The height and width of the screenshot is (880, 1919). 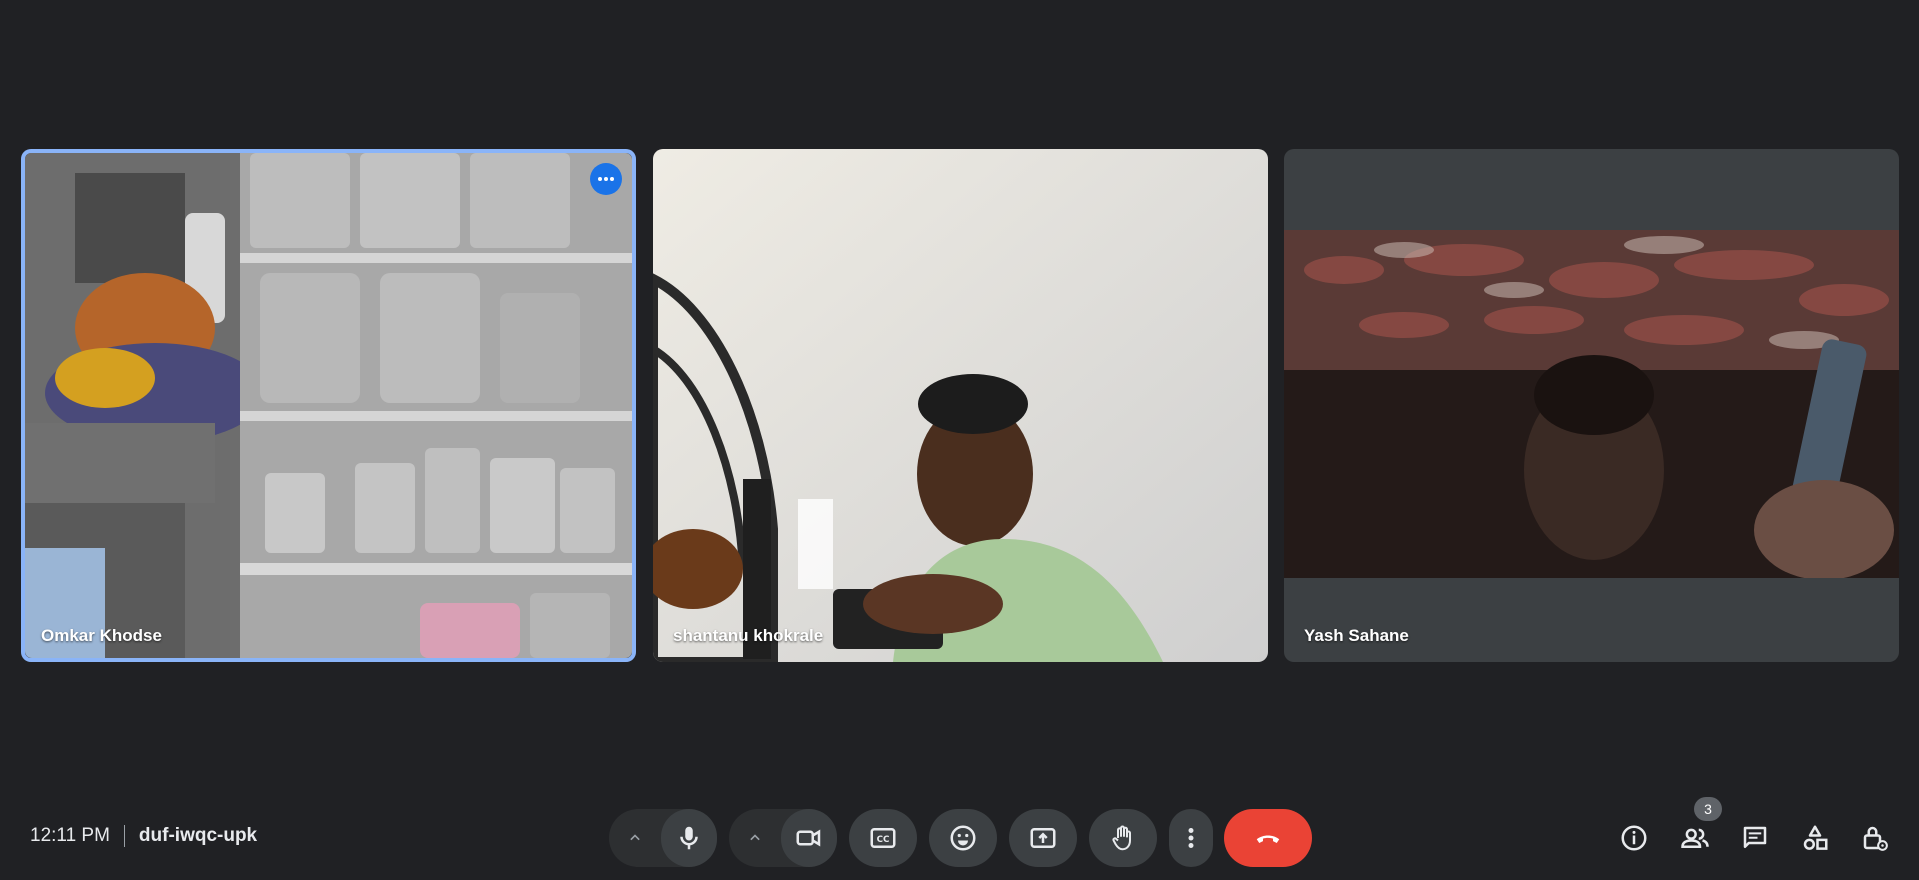 What do you see at coordinates (70, 835) in the screenshot?
I see `meeting-time: 12:11 PM` at bounding box center [70, 835].